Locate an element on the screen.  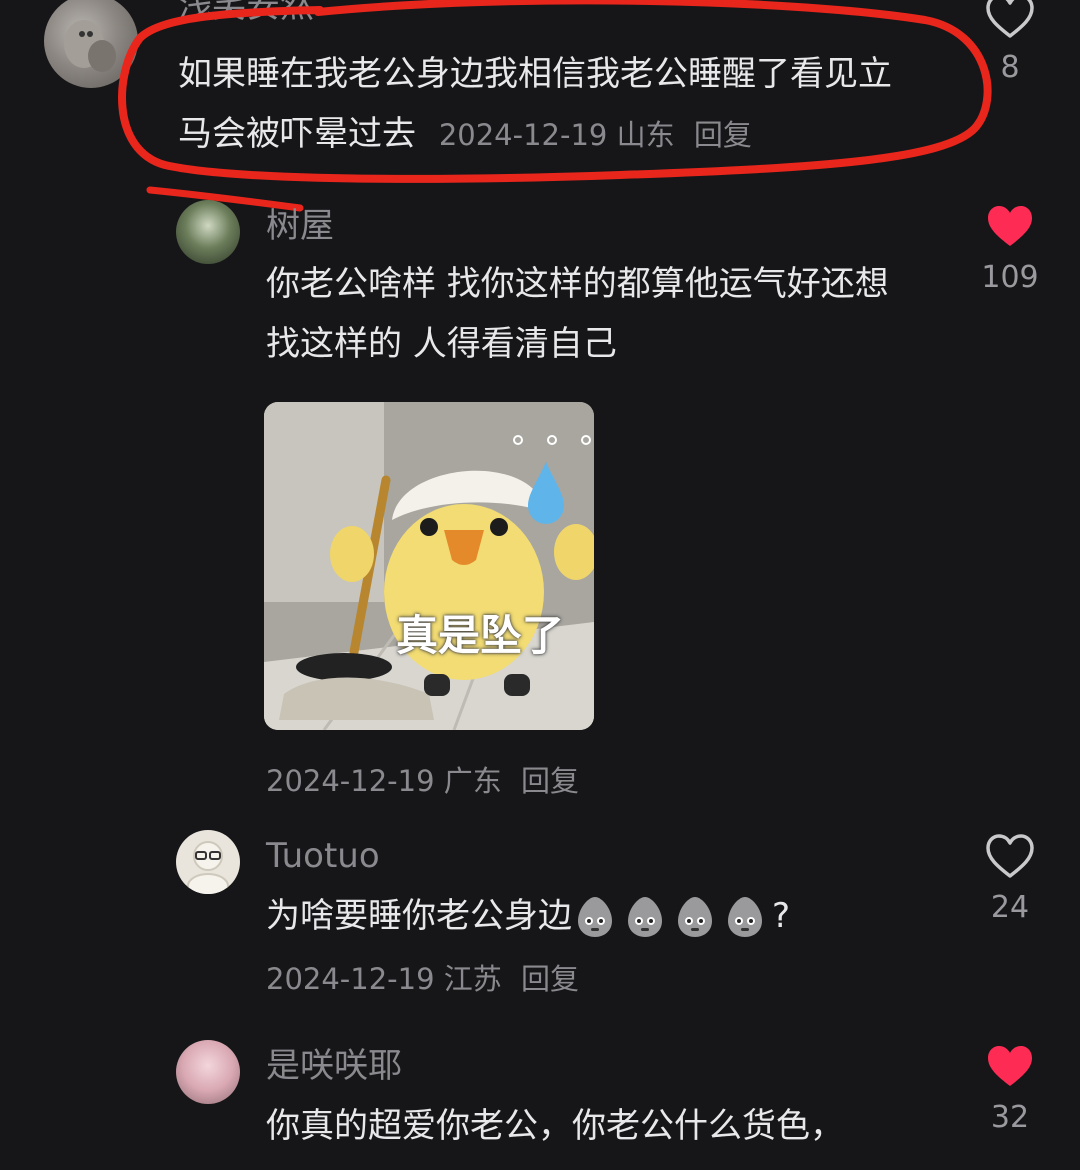
like-count: 32 is located at coordinates (1010, 1117).